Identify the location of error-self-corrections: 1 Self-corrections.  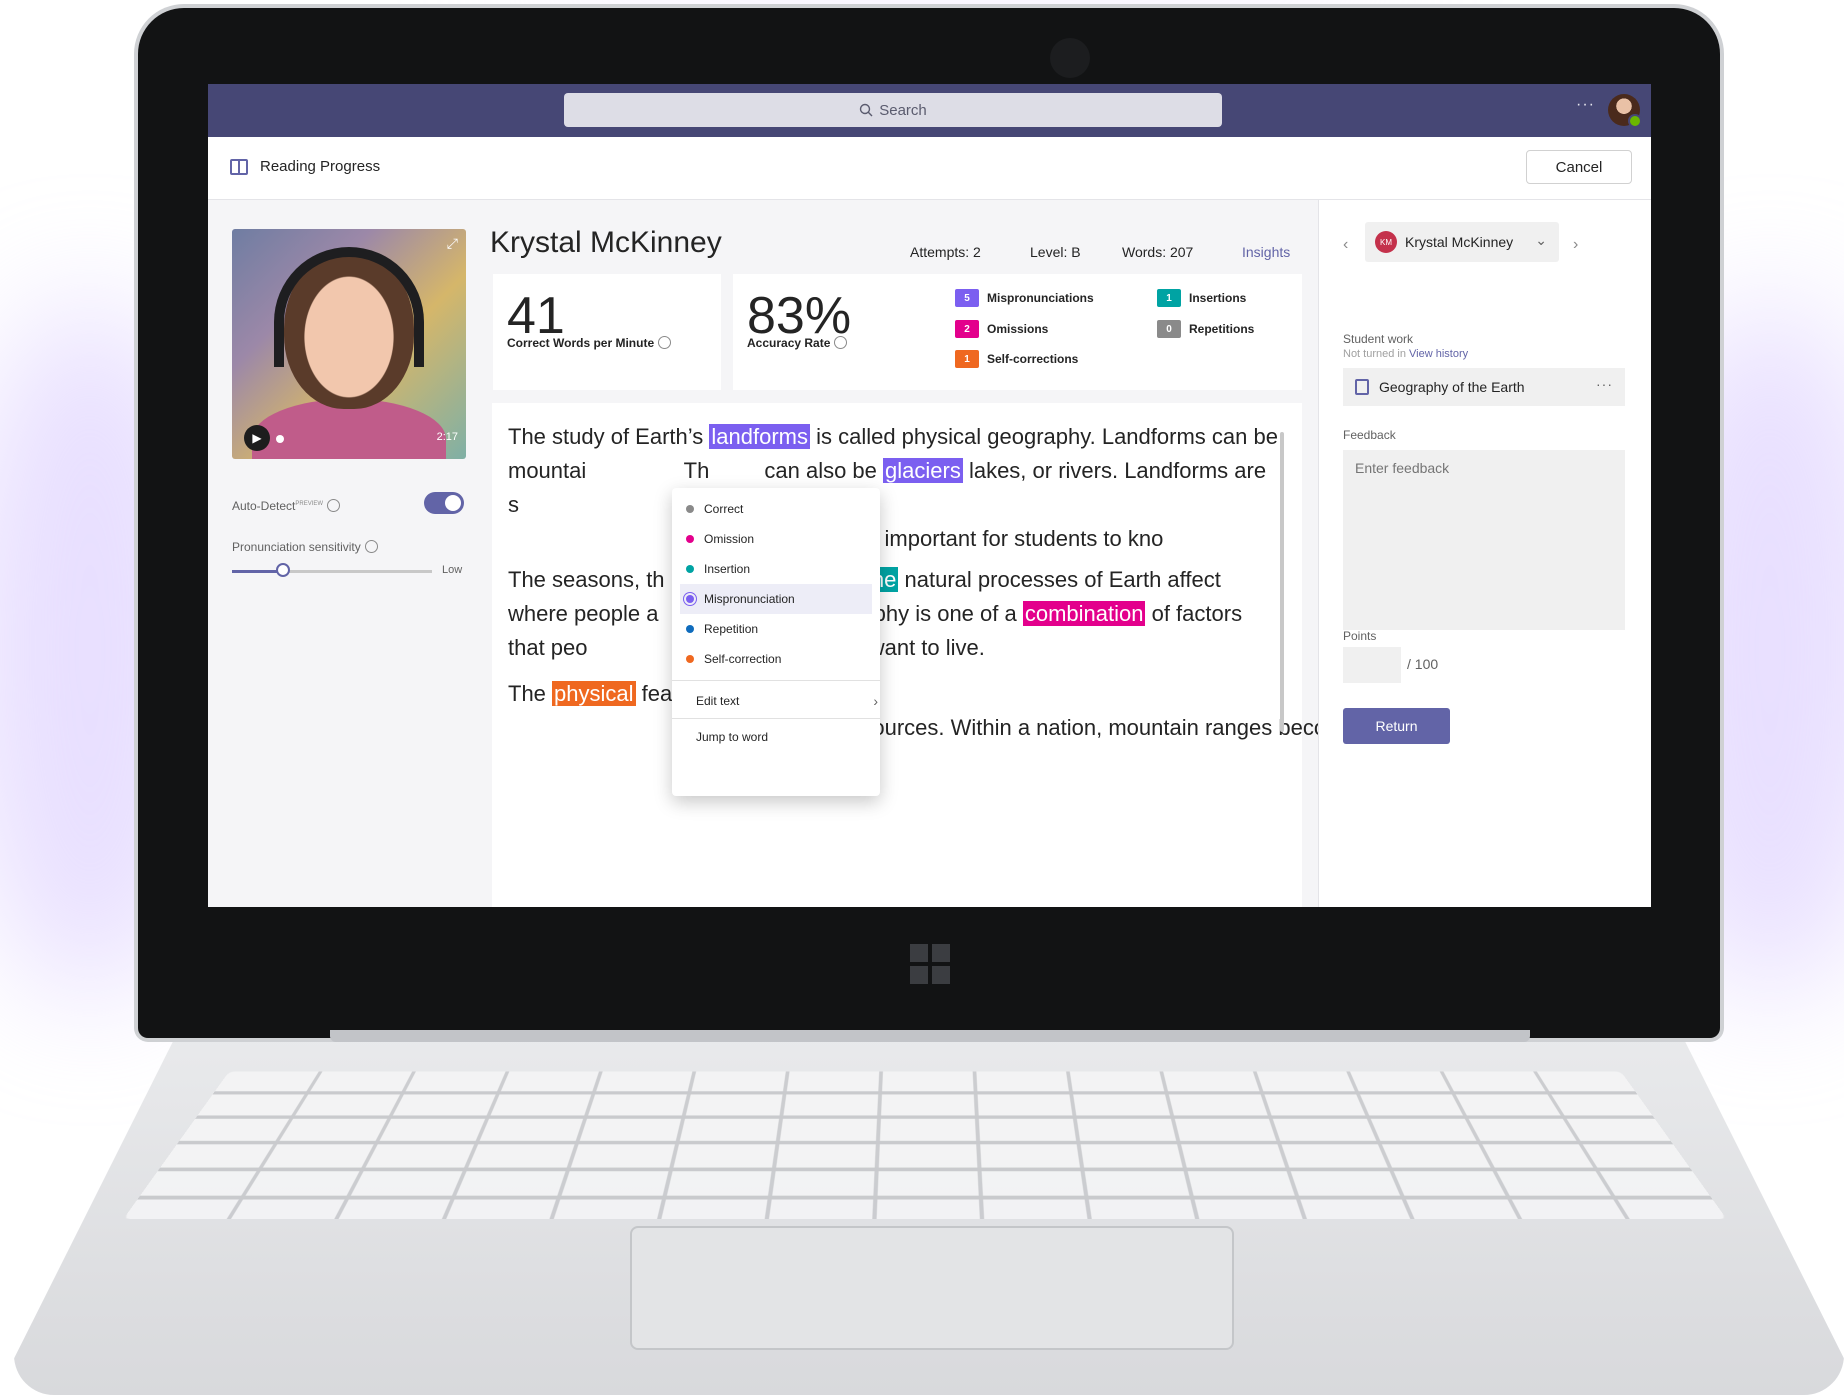
(1016, 359).